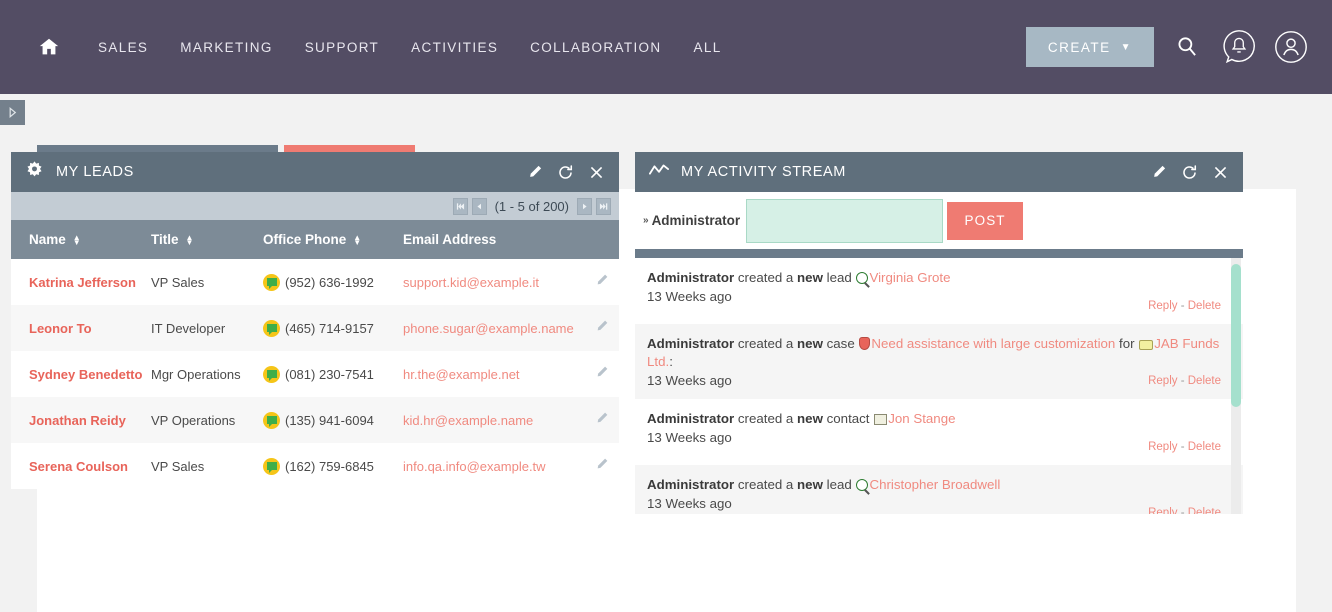  I want to click on activity-suffix: :, so click(671, 361).